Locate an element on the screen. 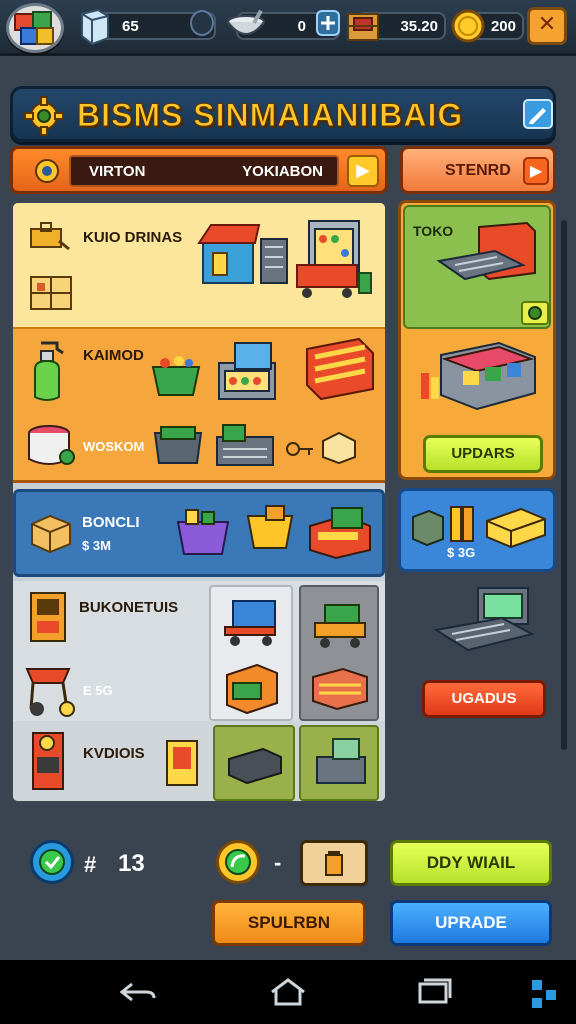 This screenshot has height=1024, width=576. spulrbn-button-label: SPULRBN is located at coordinates (289, 922).